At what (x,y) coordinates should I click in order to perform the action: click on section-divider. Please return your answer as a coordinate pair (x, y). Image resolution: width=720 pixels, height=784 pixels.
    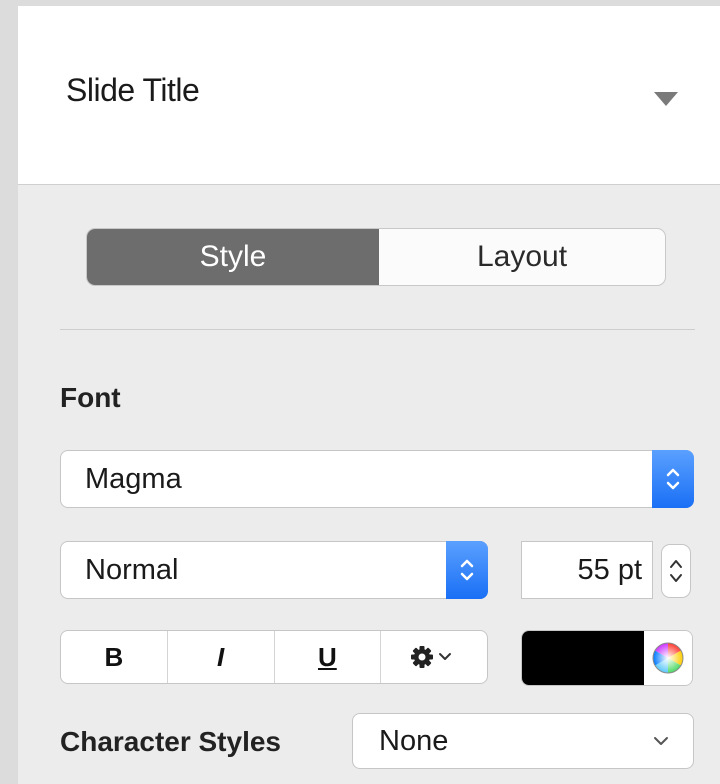
    Looking at the image, I should click on (377, 329).